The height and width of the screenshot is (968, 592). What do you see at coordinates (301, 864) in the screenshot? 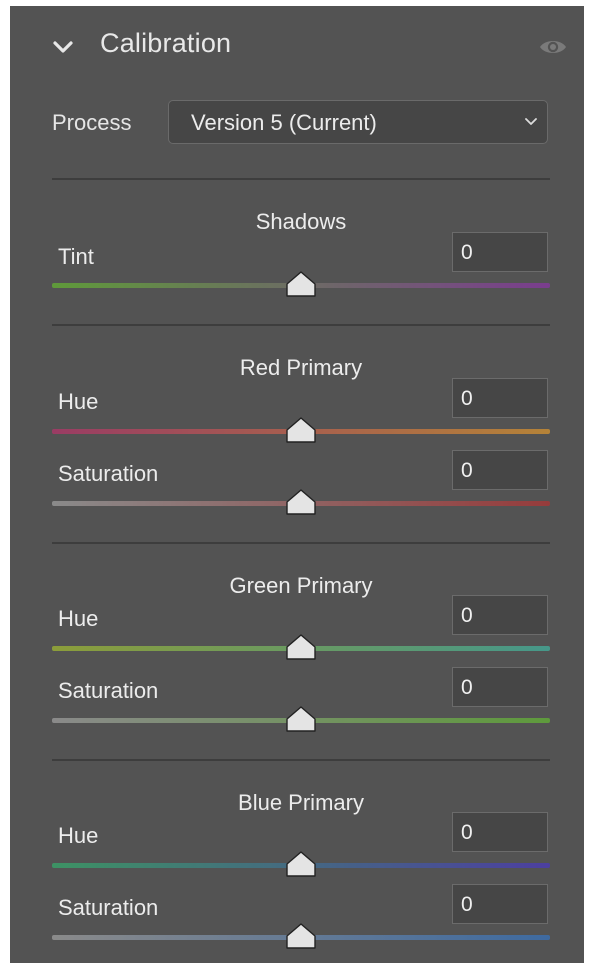
I see `blue-primary-hue-slider-thumb` at bounding box center [301, 864].